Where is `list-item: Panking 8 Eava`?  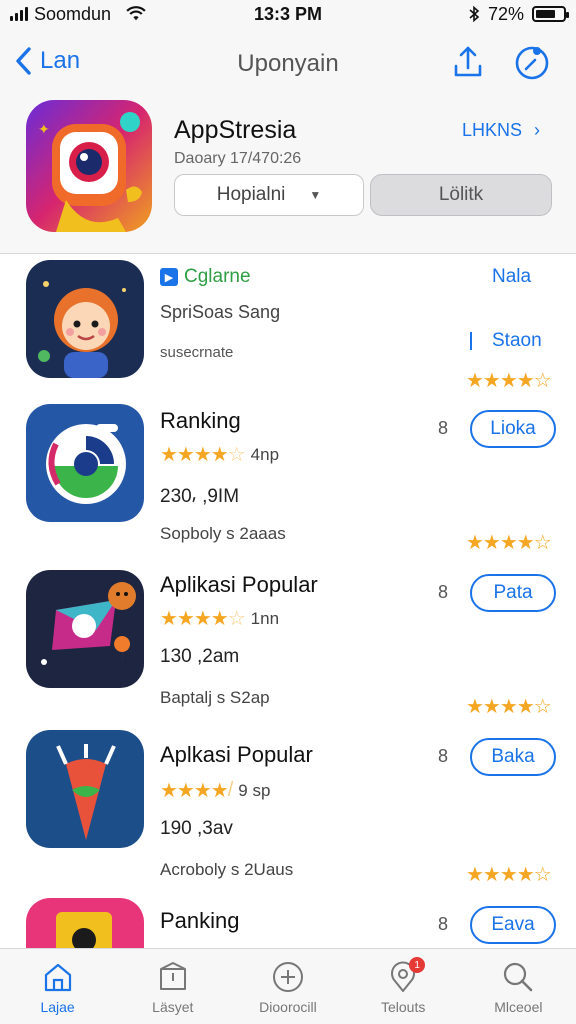 list-item: Panking 8 Eava is located at coordinates (288, 921).